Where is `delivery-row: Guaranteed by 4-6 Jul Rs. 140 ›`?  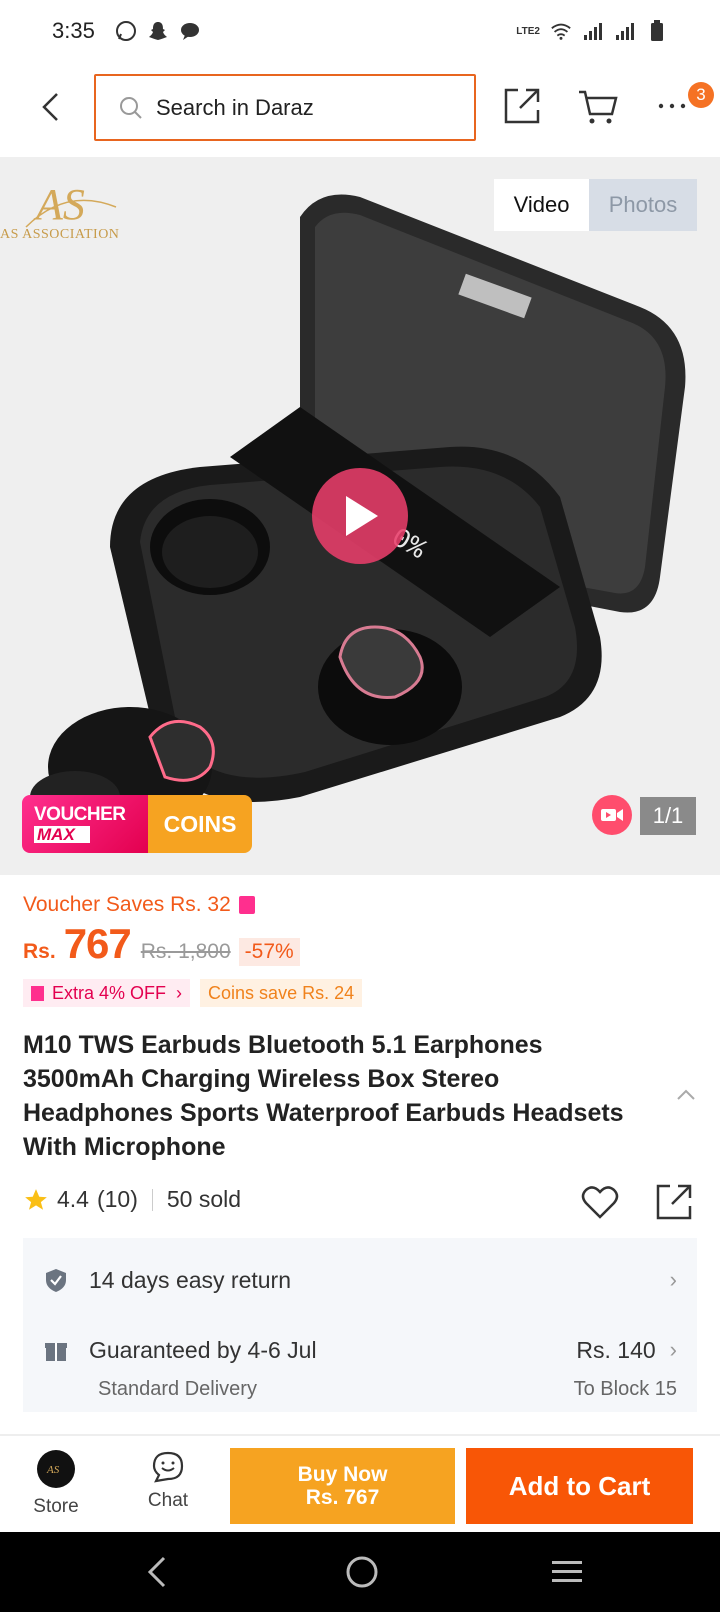 delivery-row: Guaranteed by 4-6 Jul Rs. 140 › is located at coordinates (360, 1350).